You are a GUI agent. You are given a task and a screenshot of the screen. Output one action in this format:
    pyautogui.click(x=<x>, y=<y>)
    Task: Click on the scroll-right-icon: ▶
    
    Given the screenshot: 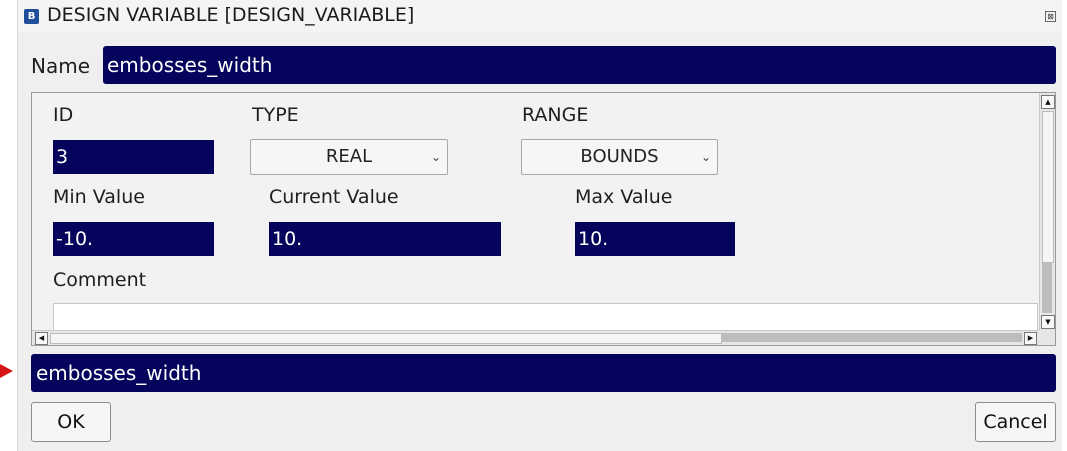 What is the action you would take?
    pyautogui.click(x=1030, y=338)
    